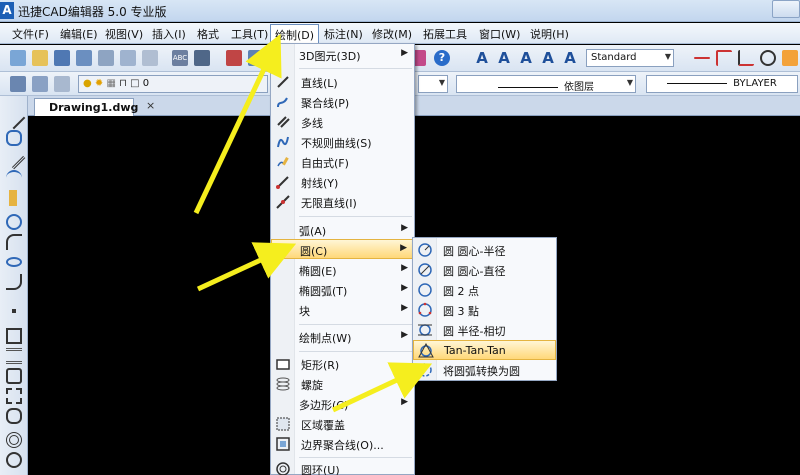 Image resolution: width=800 pixels, height=475 pixels. What do you see at coordinates (484, 350) in the screenshot?
I see `menu-item-tan-tan-tan: Tan-Tan-Tan` at bounding box center [484, 350].